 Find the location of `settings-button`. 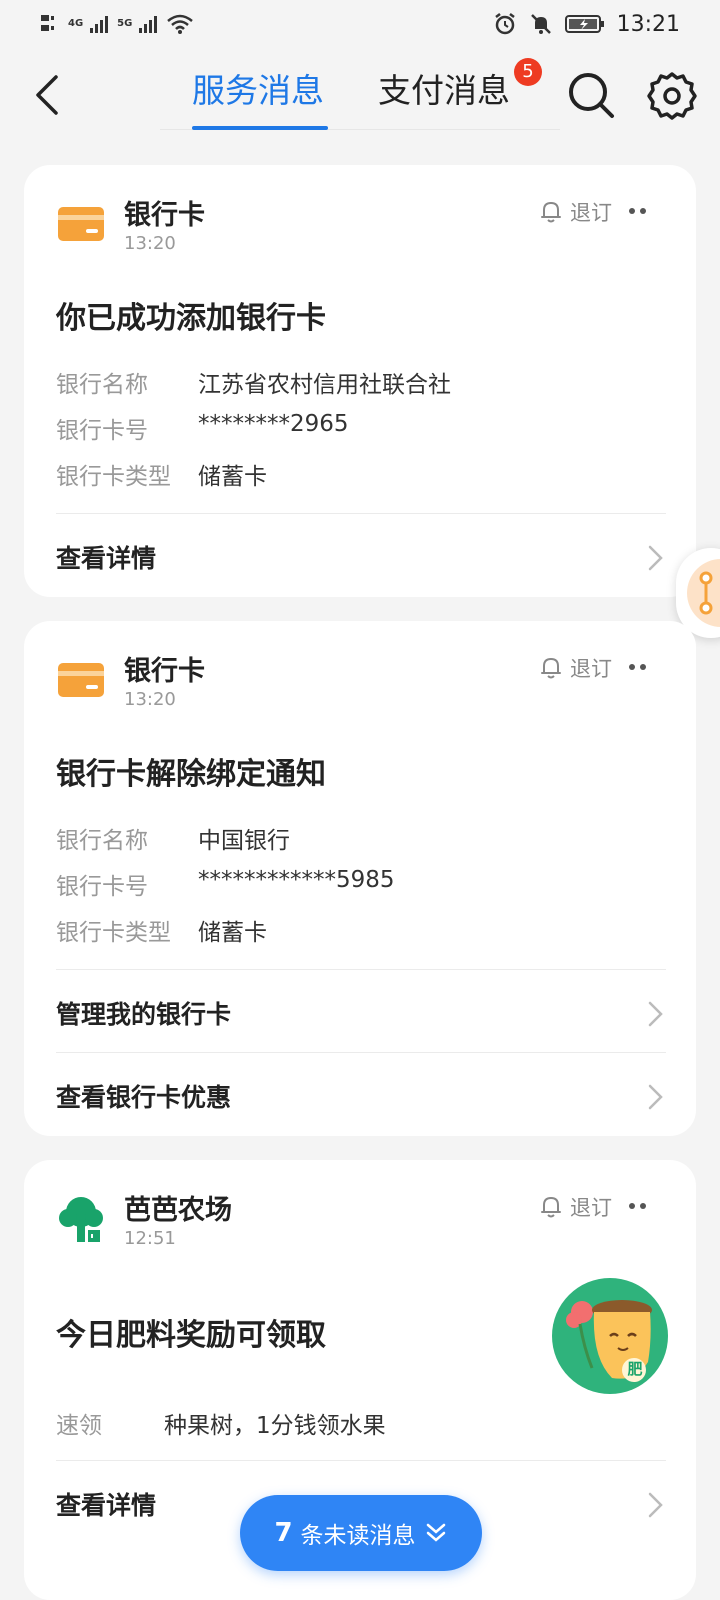

settings-button is located at coordinates (672, 96).